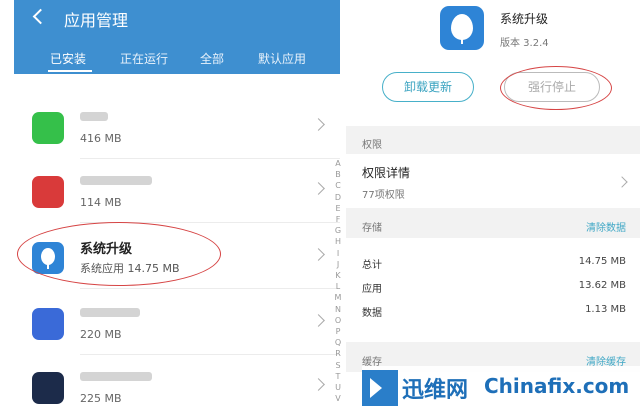 This screenshot has width=640, height=410. I want to click on alpha-letter: U, so click(338, 387).